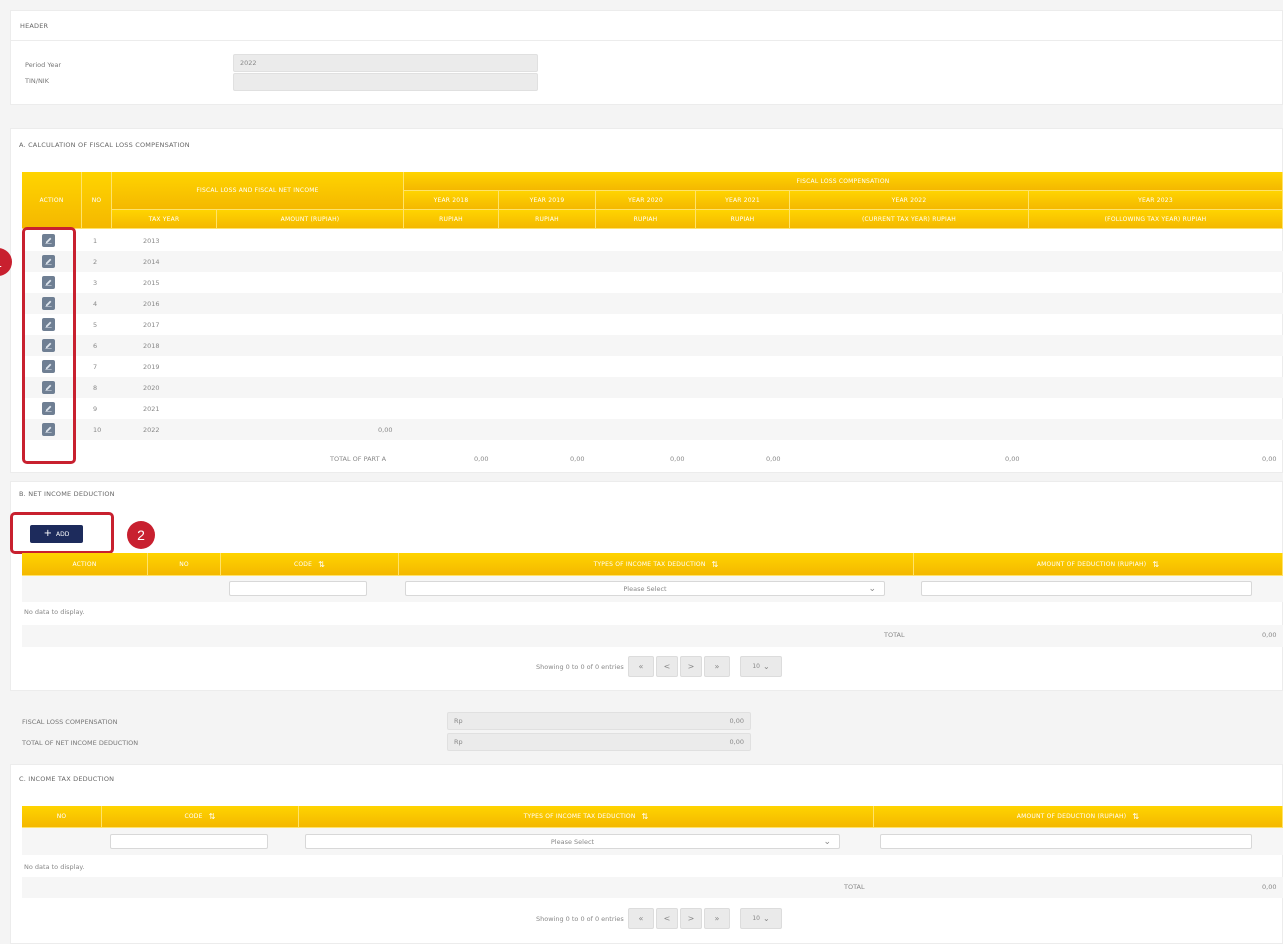 Image resolution: width=1283 pixels, height=944 pixels. What do you see at coordinates (95, 367) in the screenshot?
I see `row-no: 7` at bounding box center [95, 367].